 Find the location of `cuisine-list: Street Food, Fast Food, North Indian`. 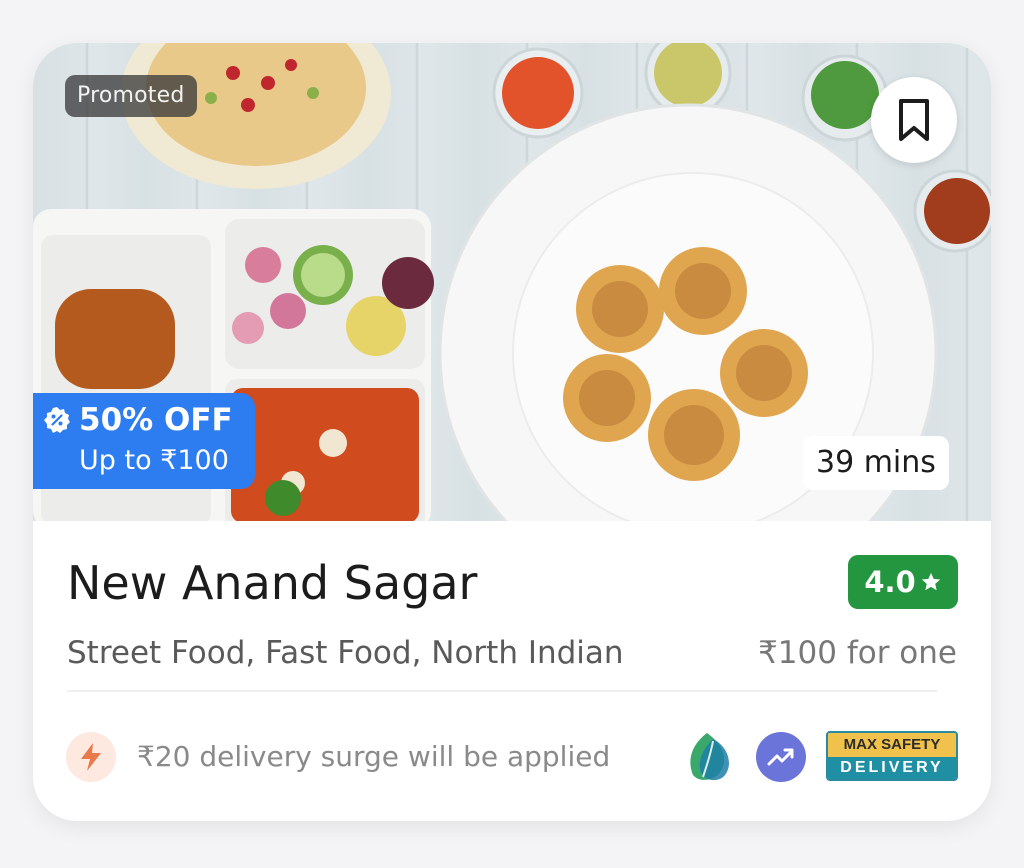

cuisine-list: Street Food, Fast Food, North Indian is located at coordinates (345, 653).